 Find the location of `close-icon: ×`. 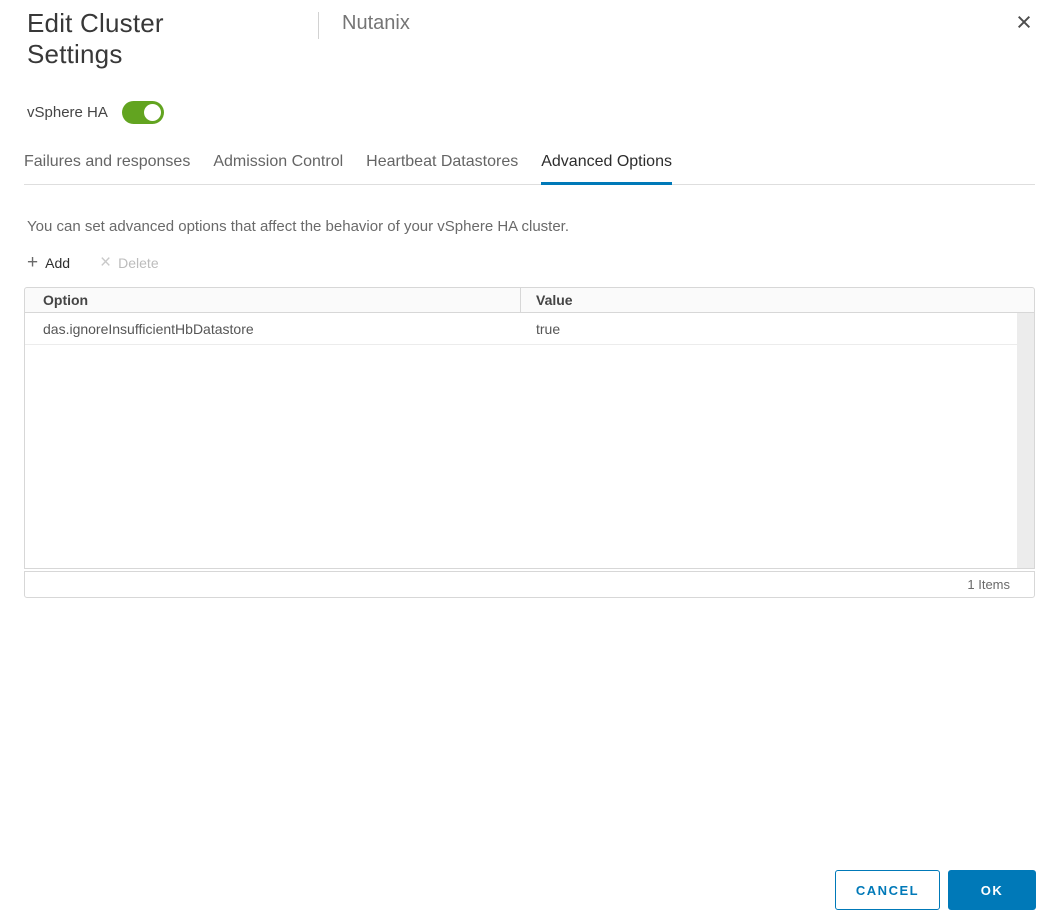

close-icon: × is located at coordinates (1024, 22).